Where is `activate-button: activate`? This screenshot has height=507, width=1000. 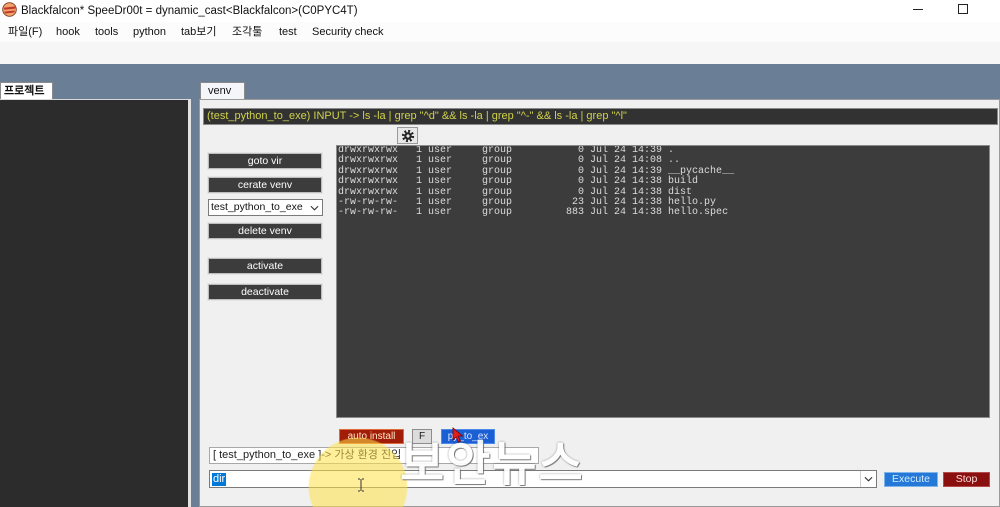
activate-button: activate is located at coordinates (265, 266).